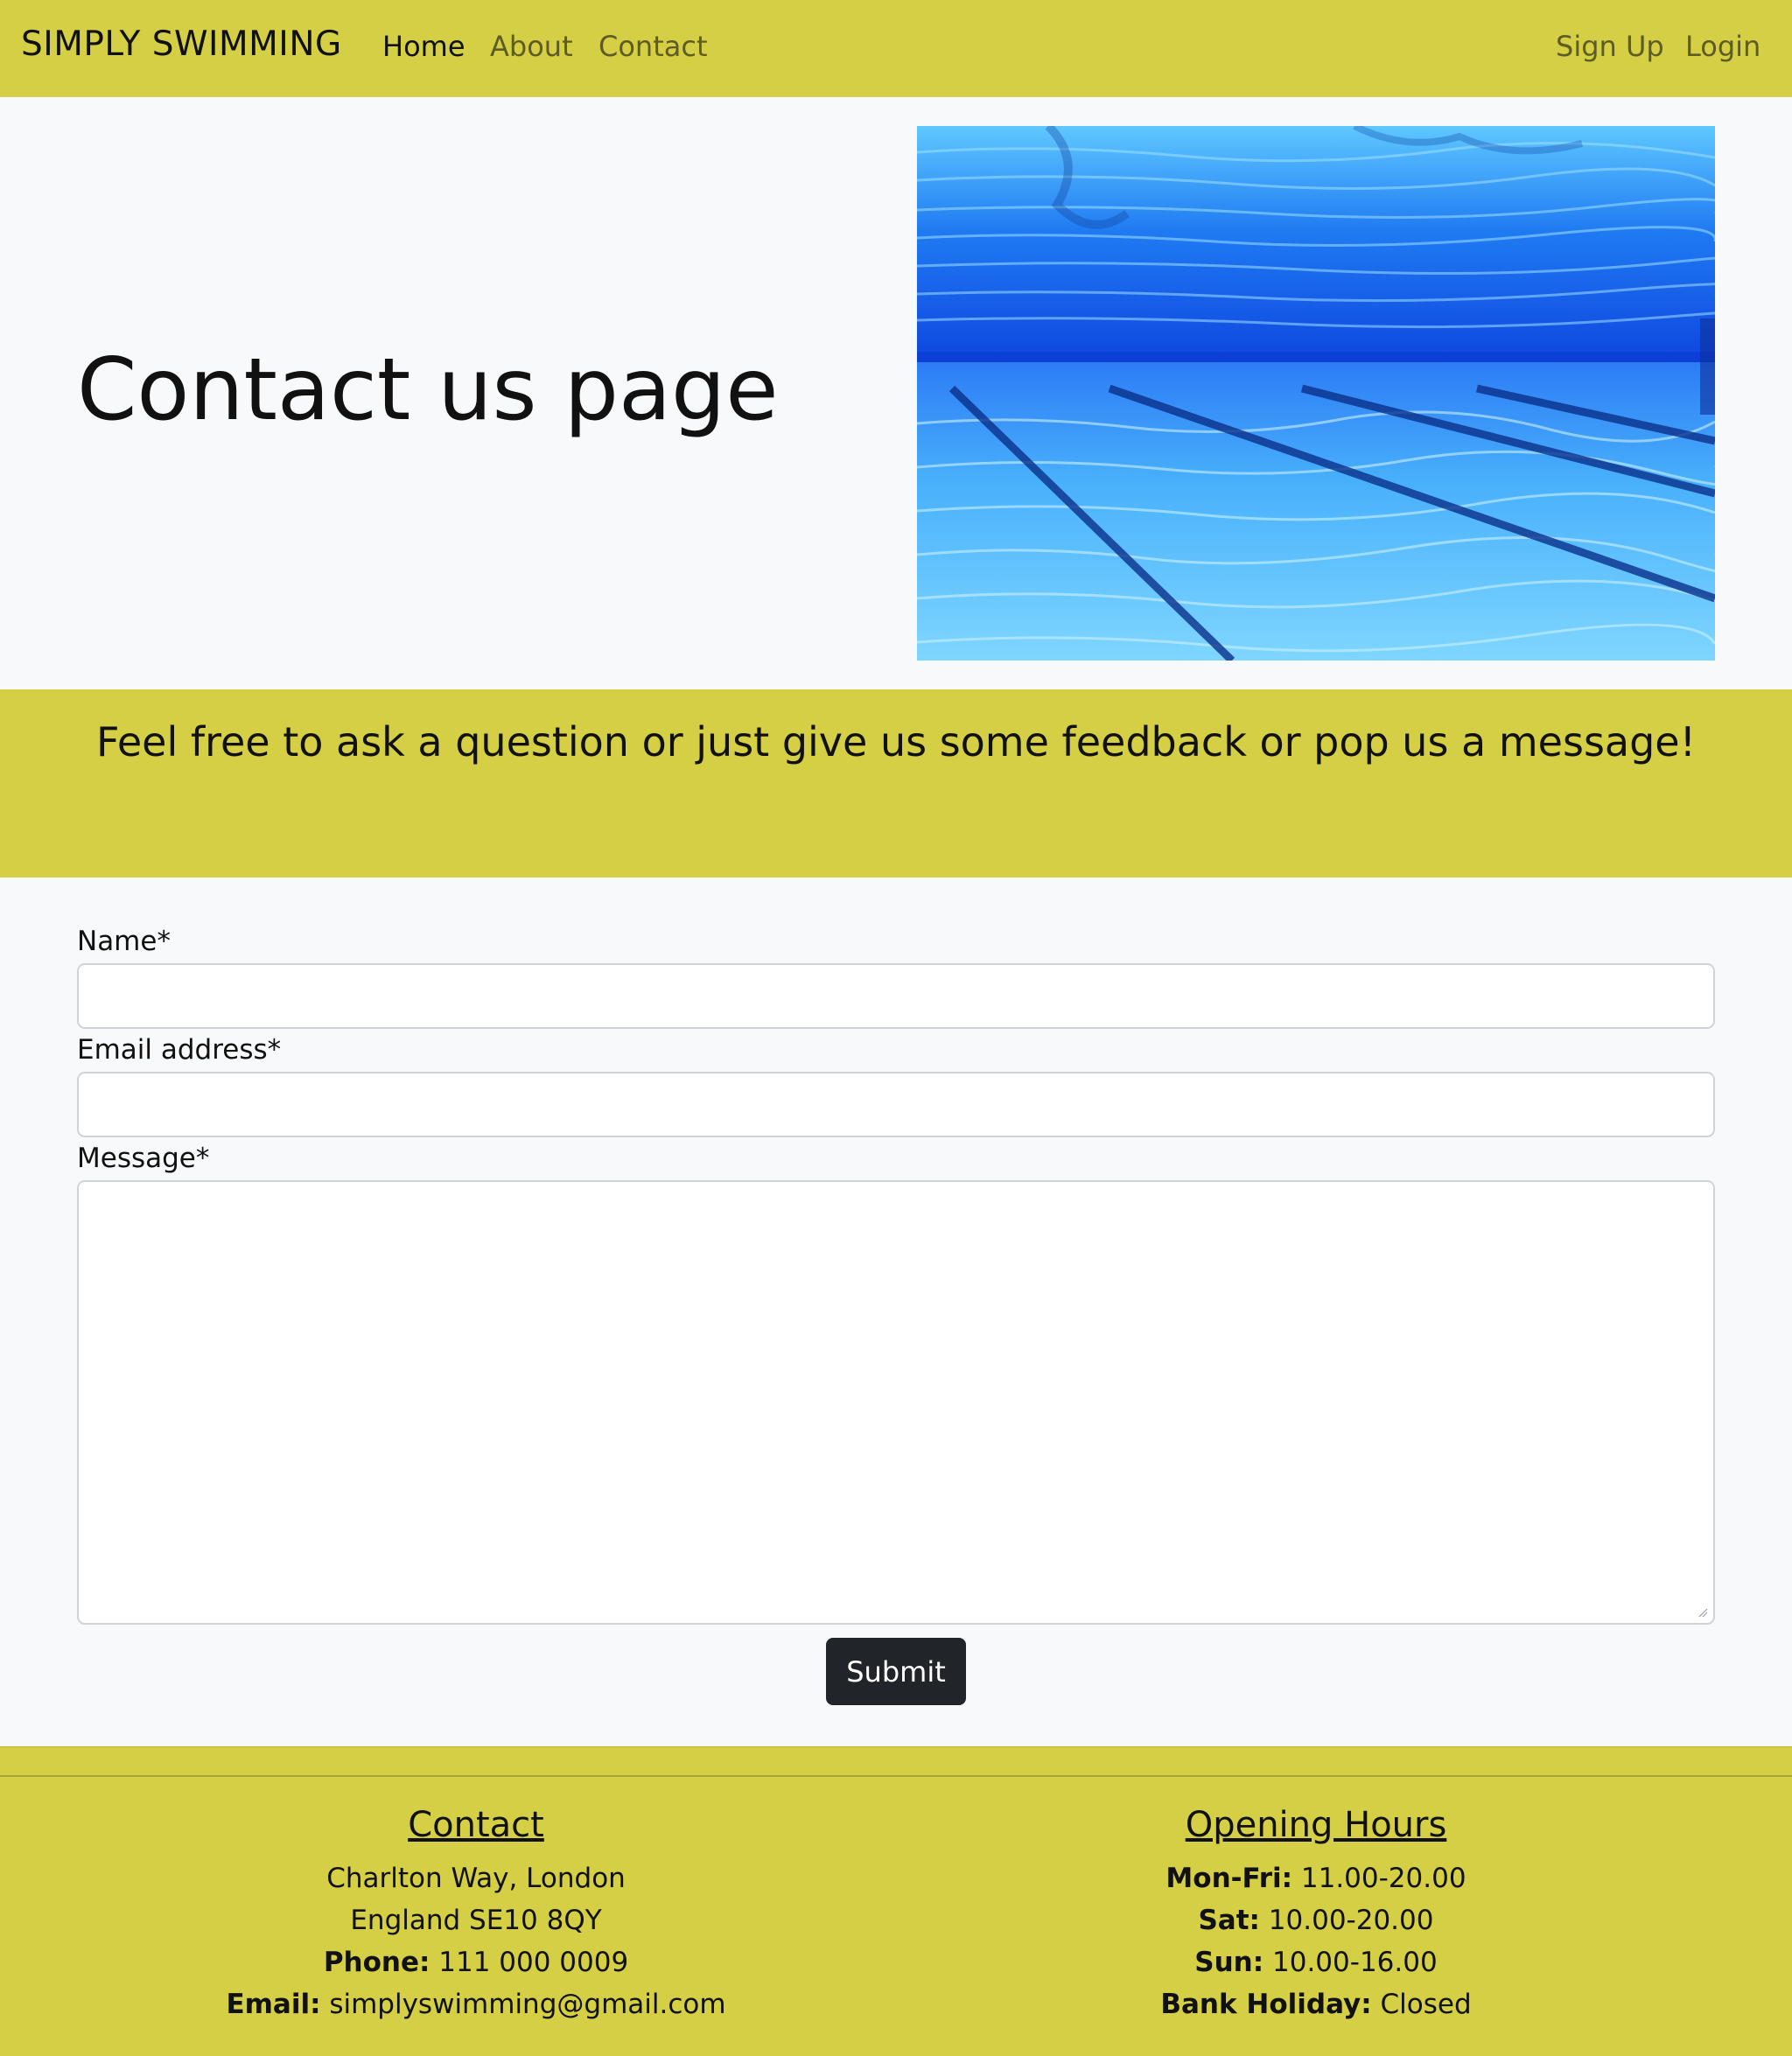 The height and width of the screenshot is (2056, 1792). What do you see at coordinates (1266, 2004) in the screenshot?
I see `hours-label: Bank Holiday:` at bounding box center [1266, 2004].